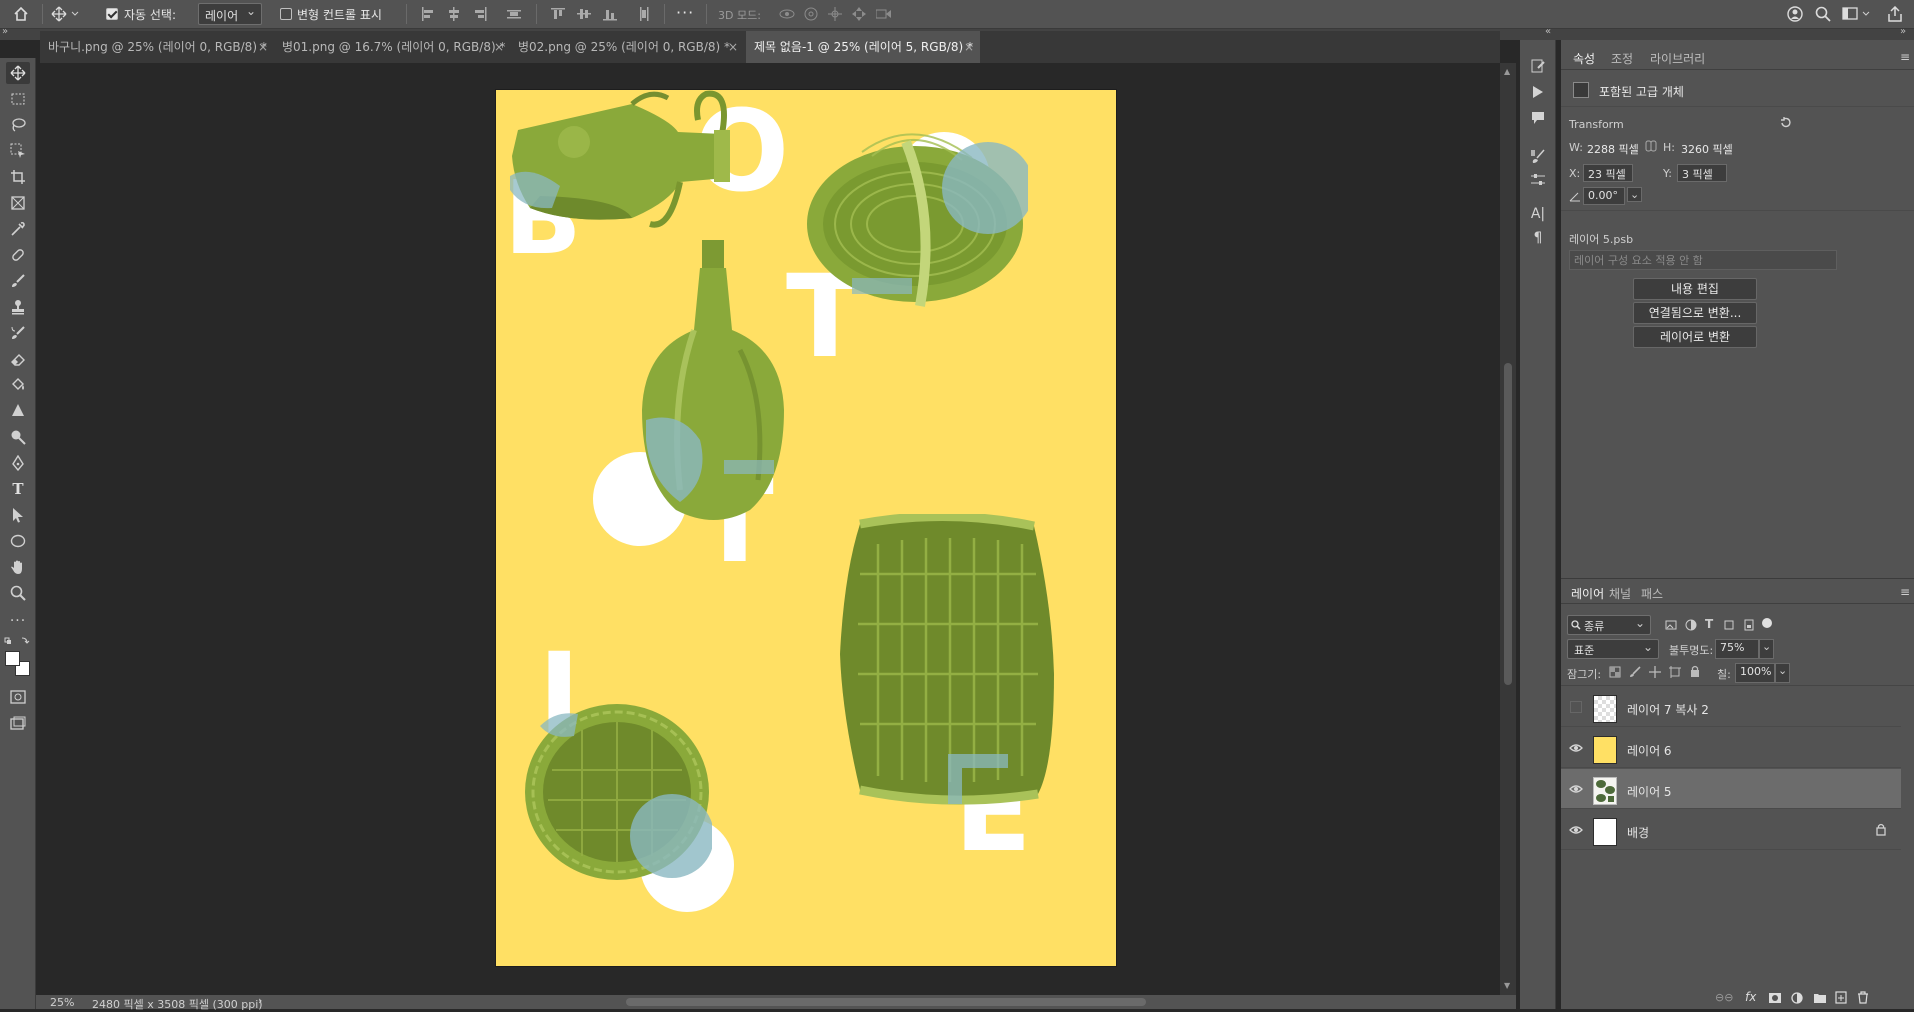 This screenshot has height=1012, width=1914. Describe the element at coordinates (18, 151) in the screenshot. I see `object-selection-tool-icon` at that location.